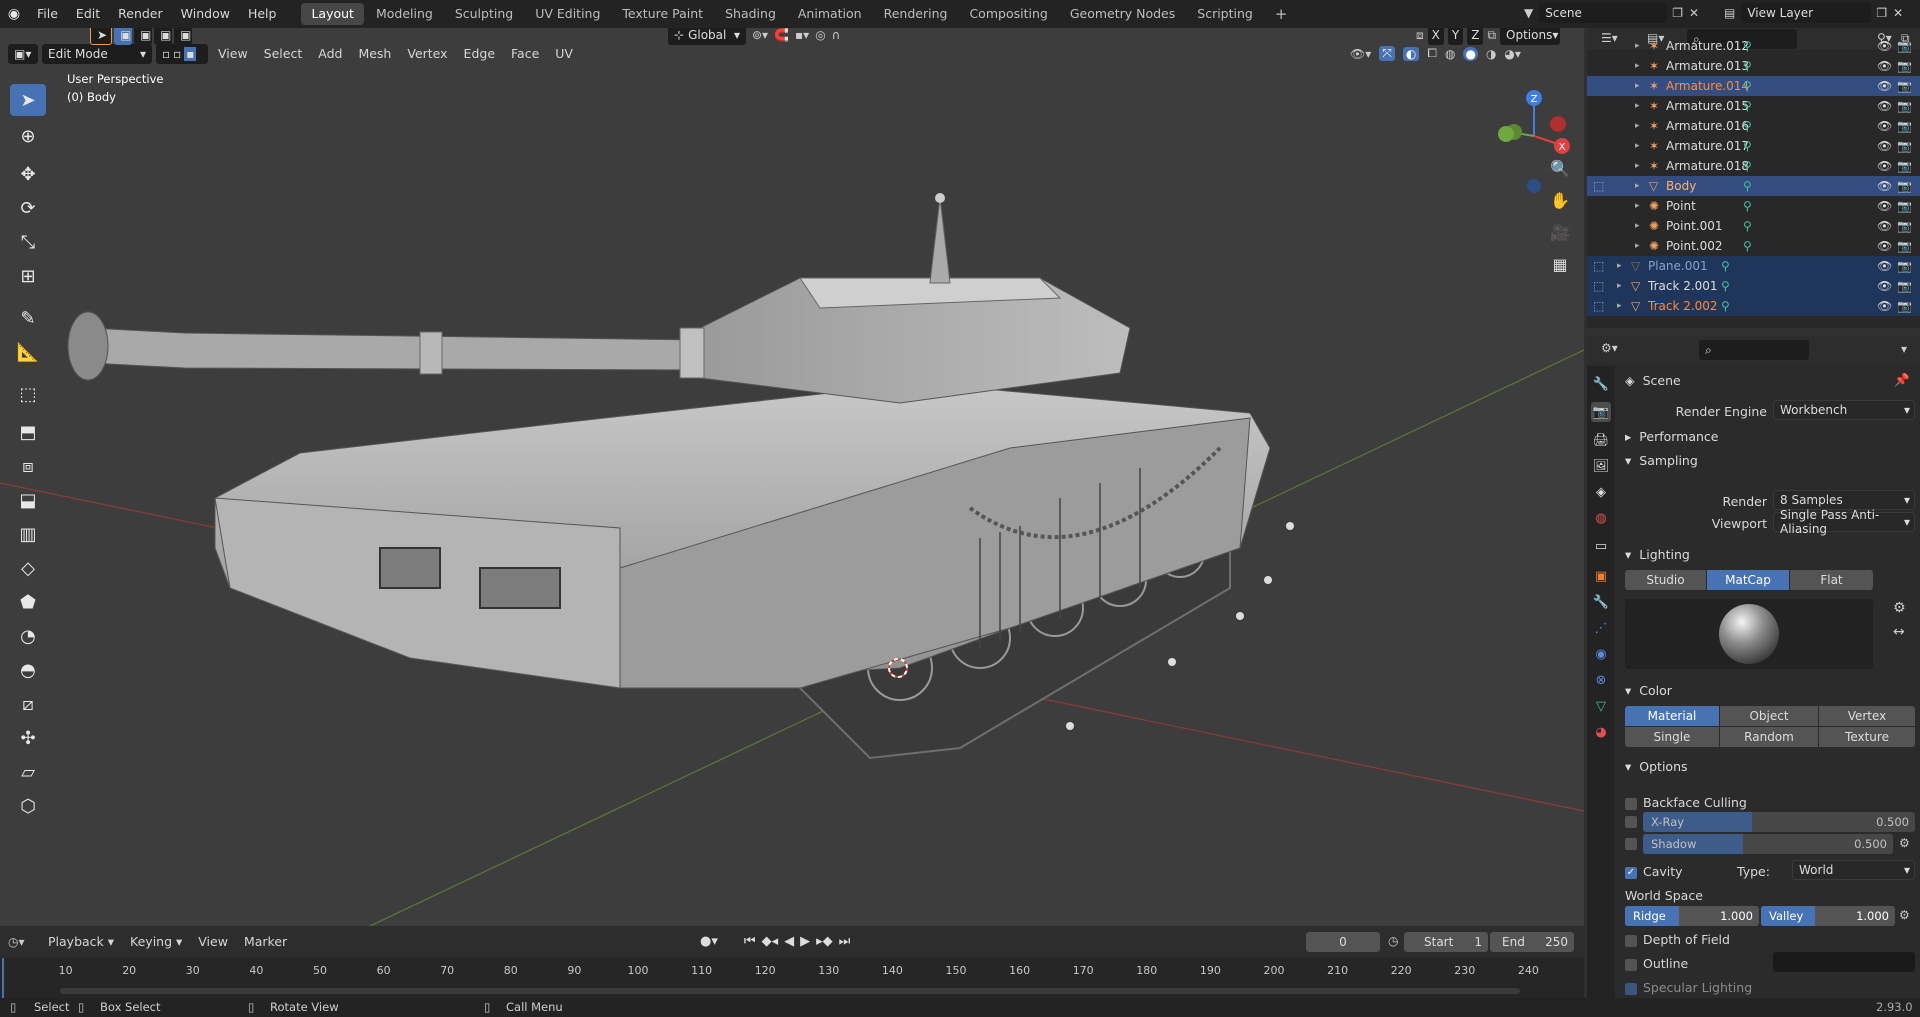  I want to click on rotate-tool-icon: ⟳, so click(28, 208).